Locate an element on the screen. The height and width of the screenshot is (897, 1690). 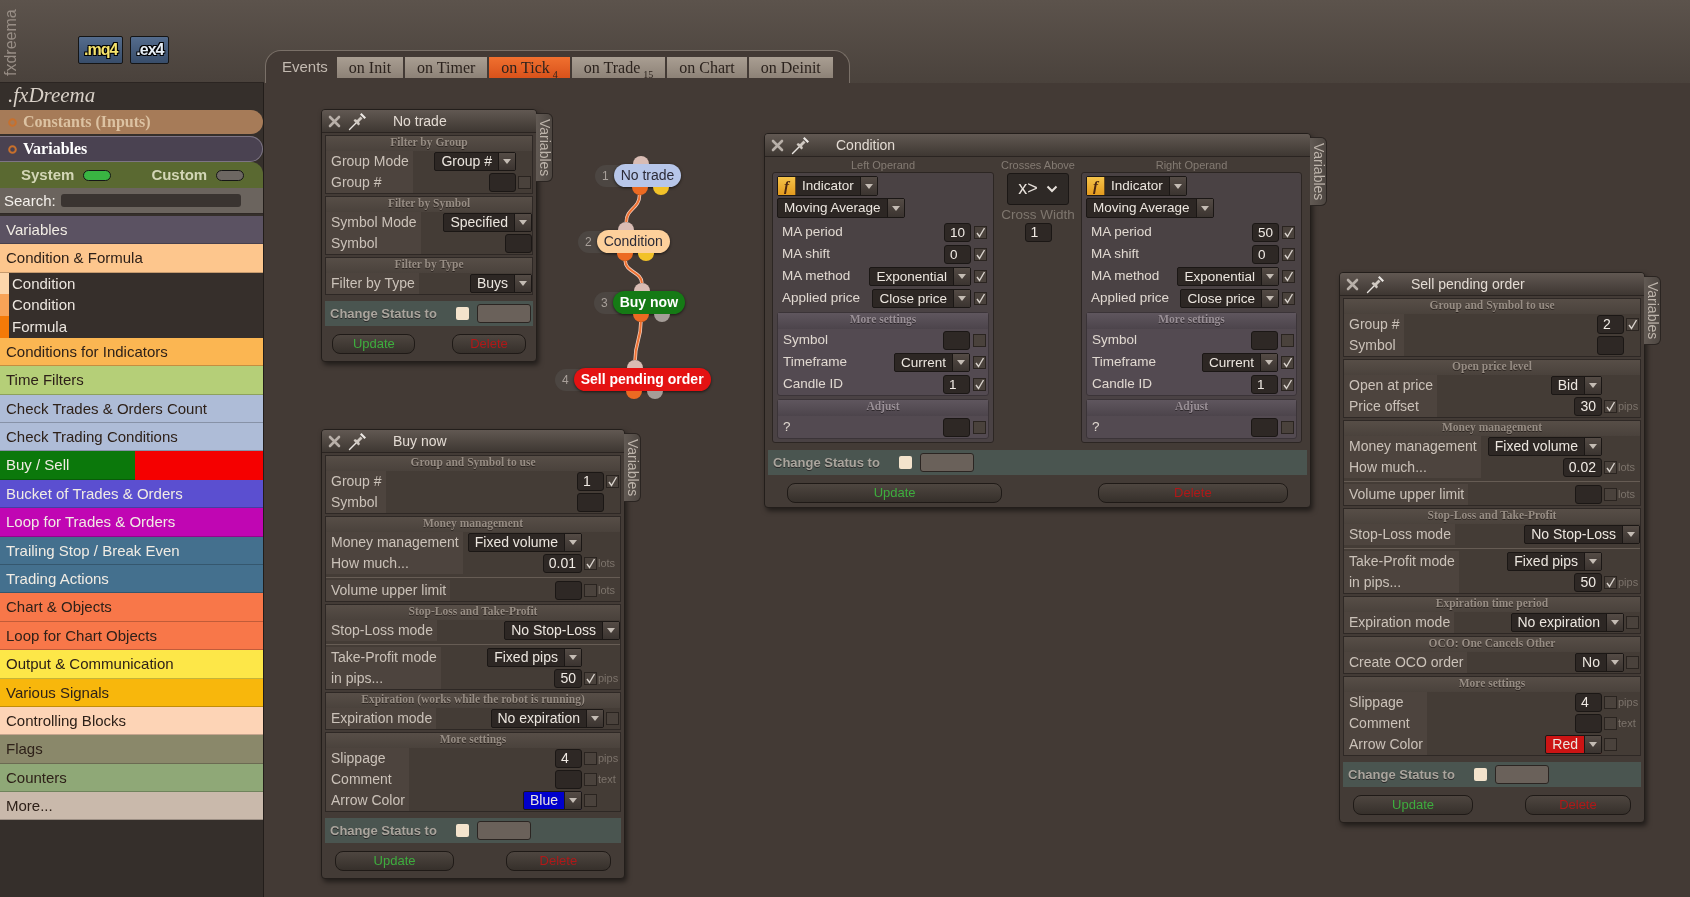
dropdown: Current is located at coordinates (932, 362).